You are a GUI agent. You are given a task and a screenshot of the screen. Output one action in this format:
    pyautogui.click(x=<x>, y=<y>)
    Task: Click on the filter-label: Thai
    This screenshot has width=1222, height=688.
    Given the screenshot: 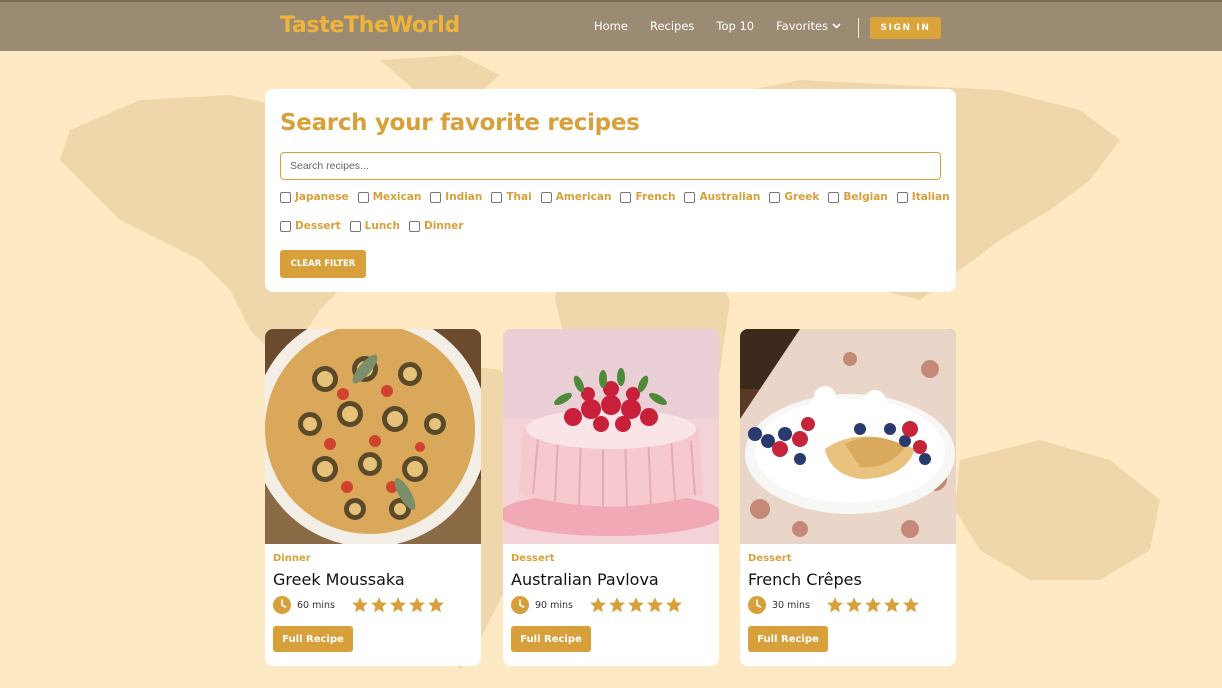 What is the action you would take?
    pyautogui.click(x=519, y=197)
    